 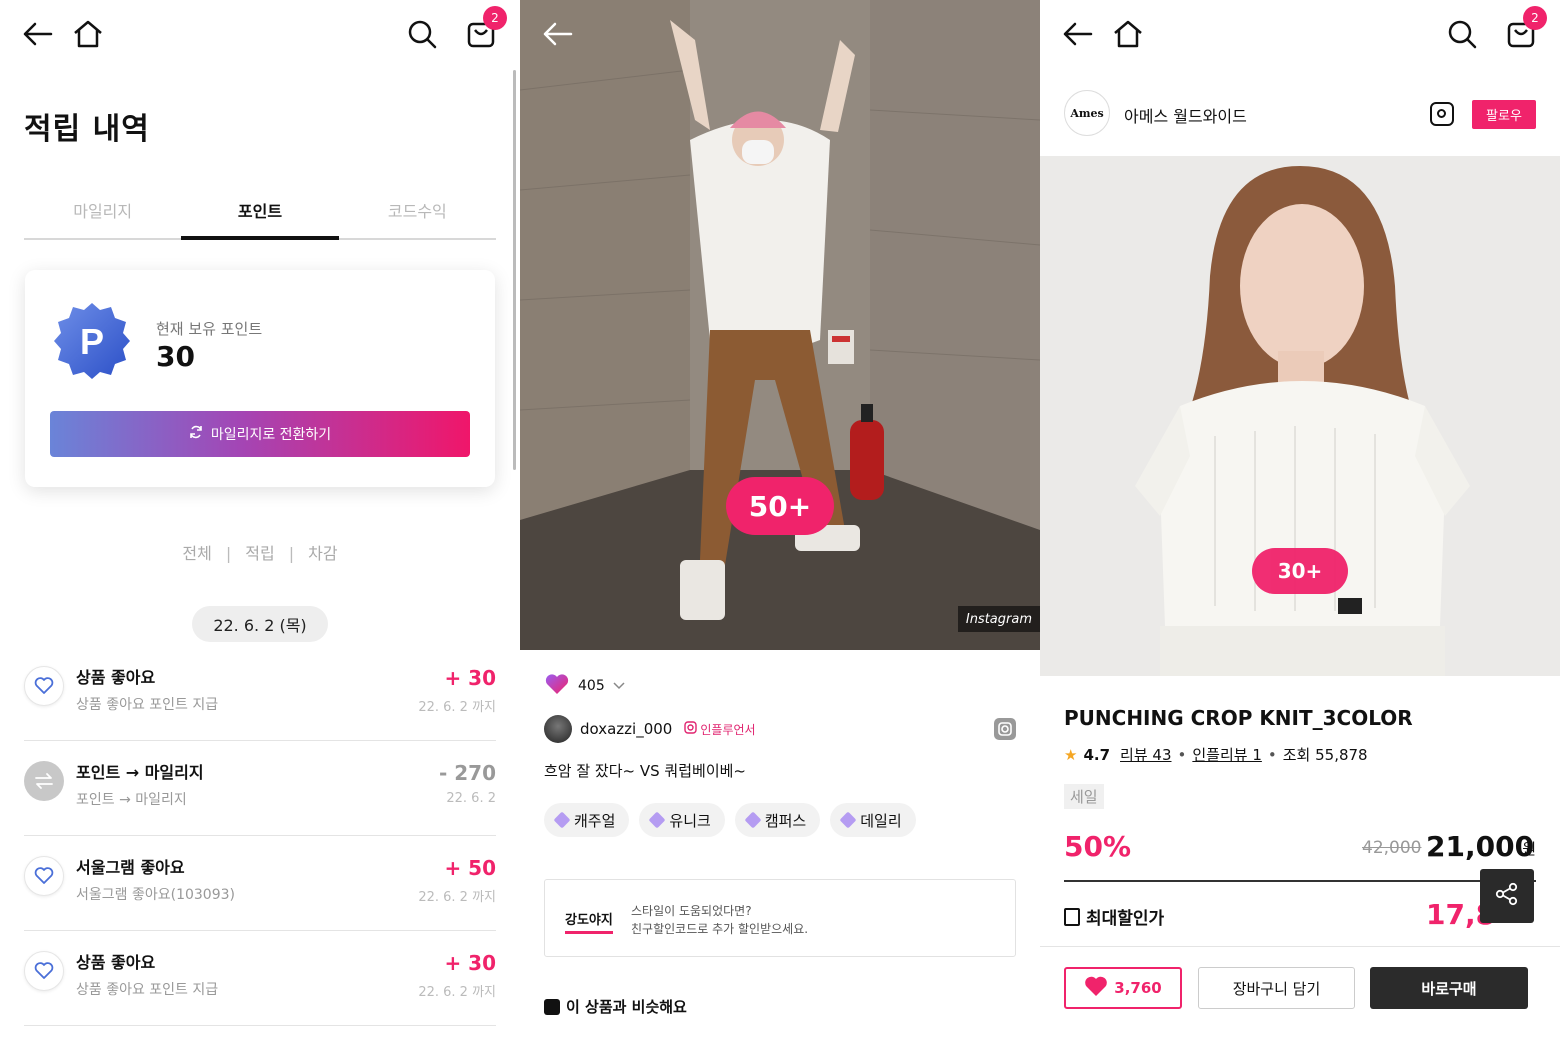 What do you see at coordinates (140, 772) in the screenshot?
I see `history-title: 포인트 → 마일리지` at bounding box center [140, 772].